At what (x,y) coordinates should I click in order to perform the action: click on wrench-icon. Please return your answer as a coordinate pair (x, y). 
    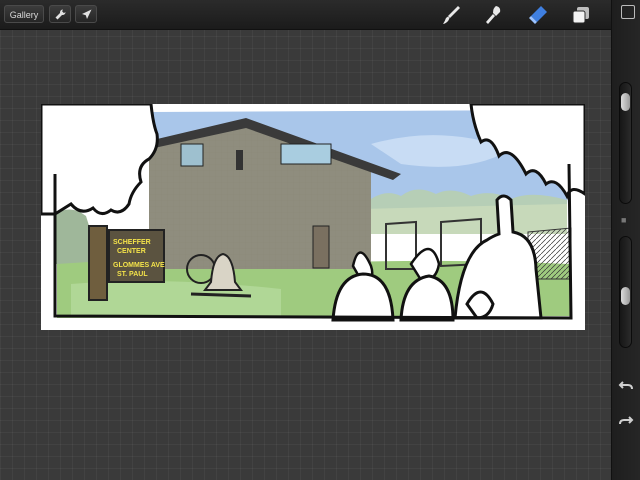
    Looking at the image, I should click on (60, 14).